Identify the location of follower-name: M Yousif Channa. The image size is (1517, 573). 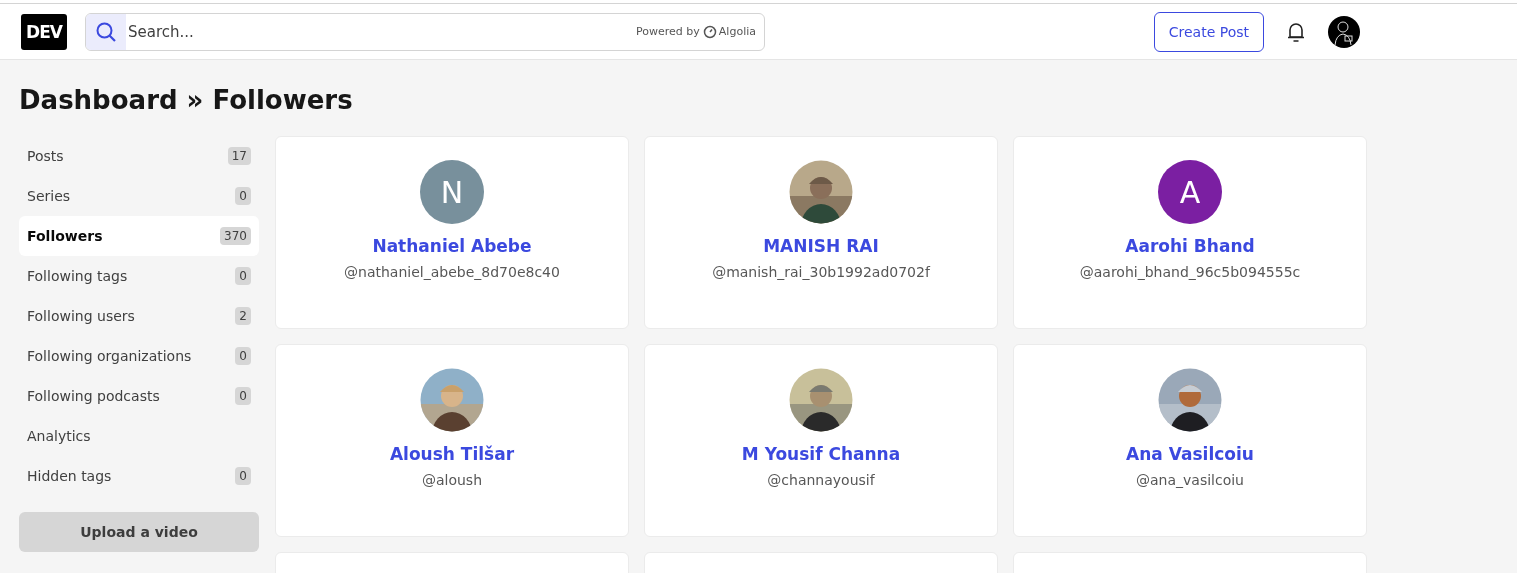
(821, 454).